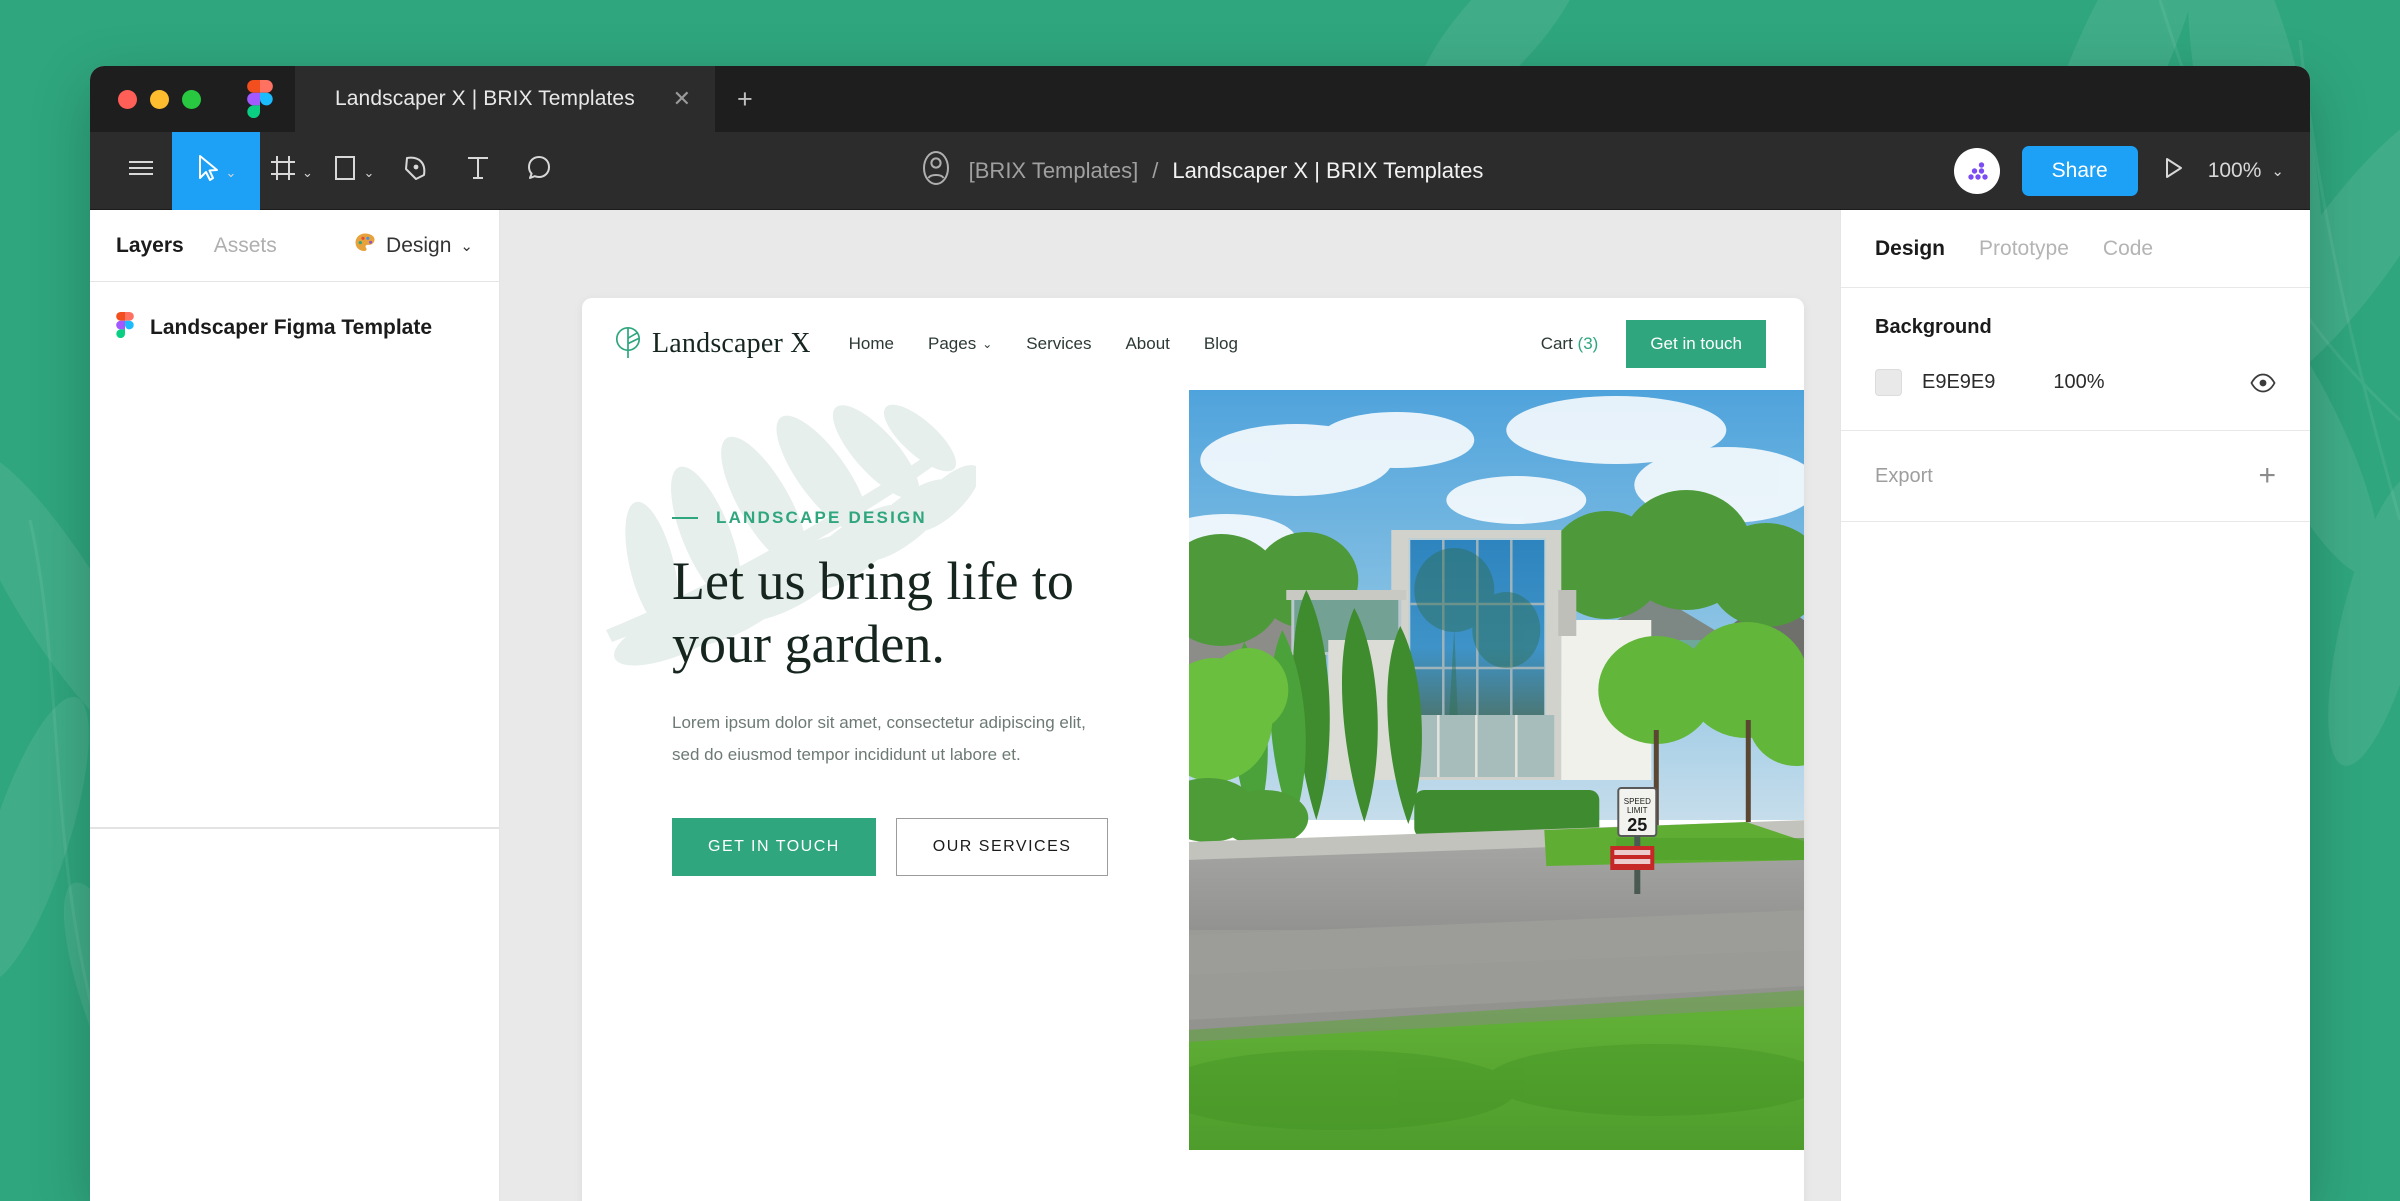  I want to click on tab-design: Design, so click(1910, 249).